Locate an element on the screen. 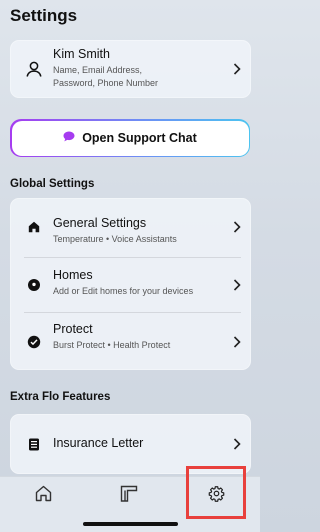 The height and width of the screenshot is (532, 320). home-outline-icon is located at coordinates (43, 496).